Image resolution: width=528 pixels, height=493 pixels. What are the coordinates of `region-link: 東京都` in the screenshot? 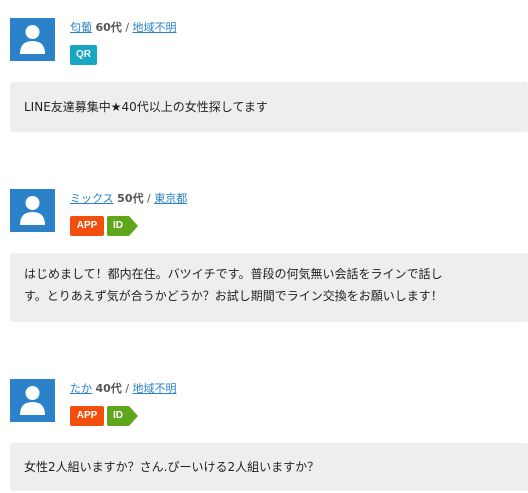 It's located at (170, 198).